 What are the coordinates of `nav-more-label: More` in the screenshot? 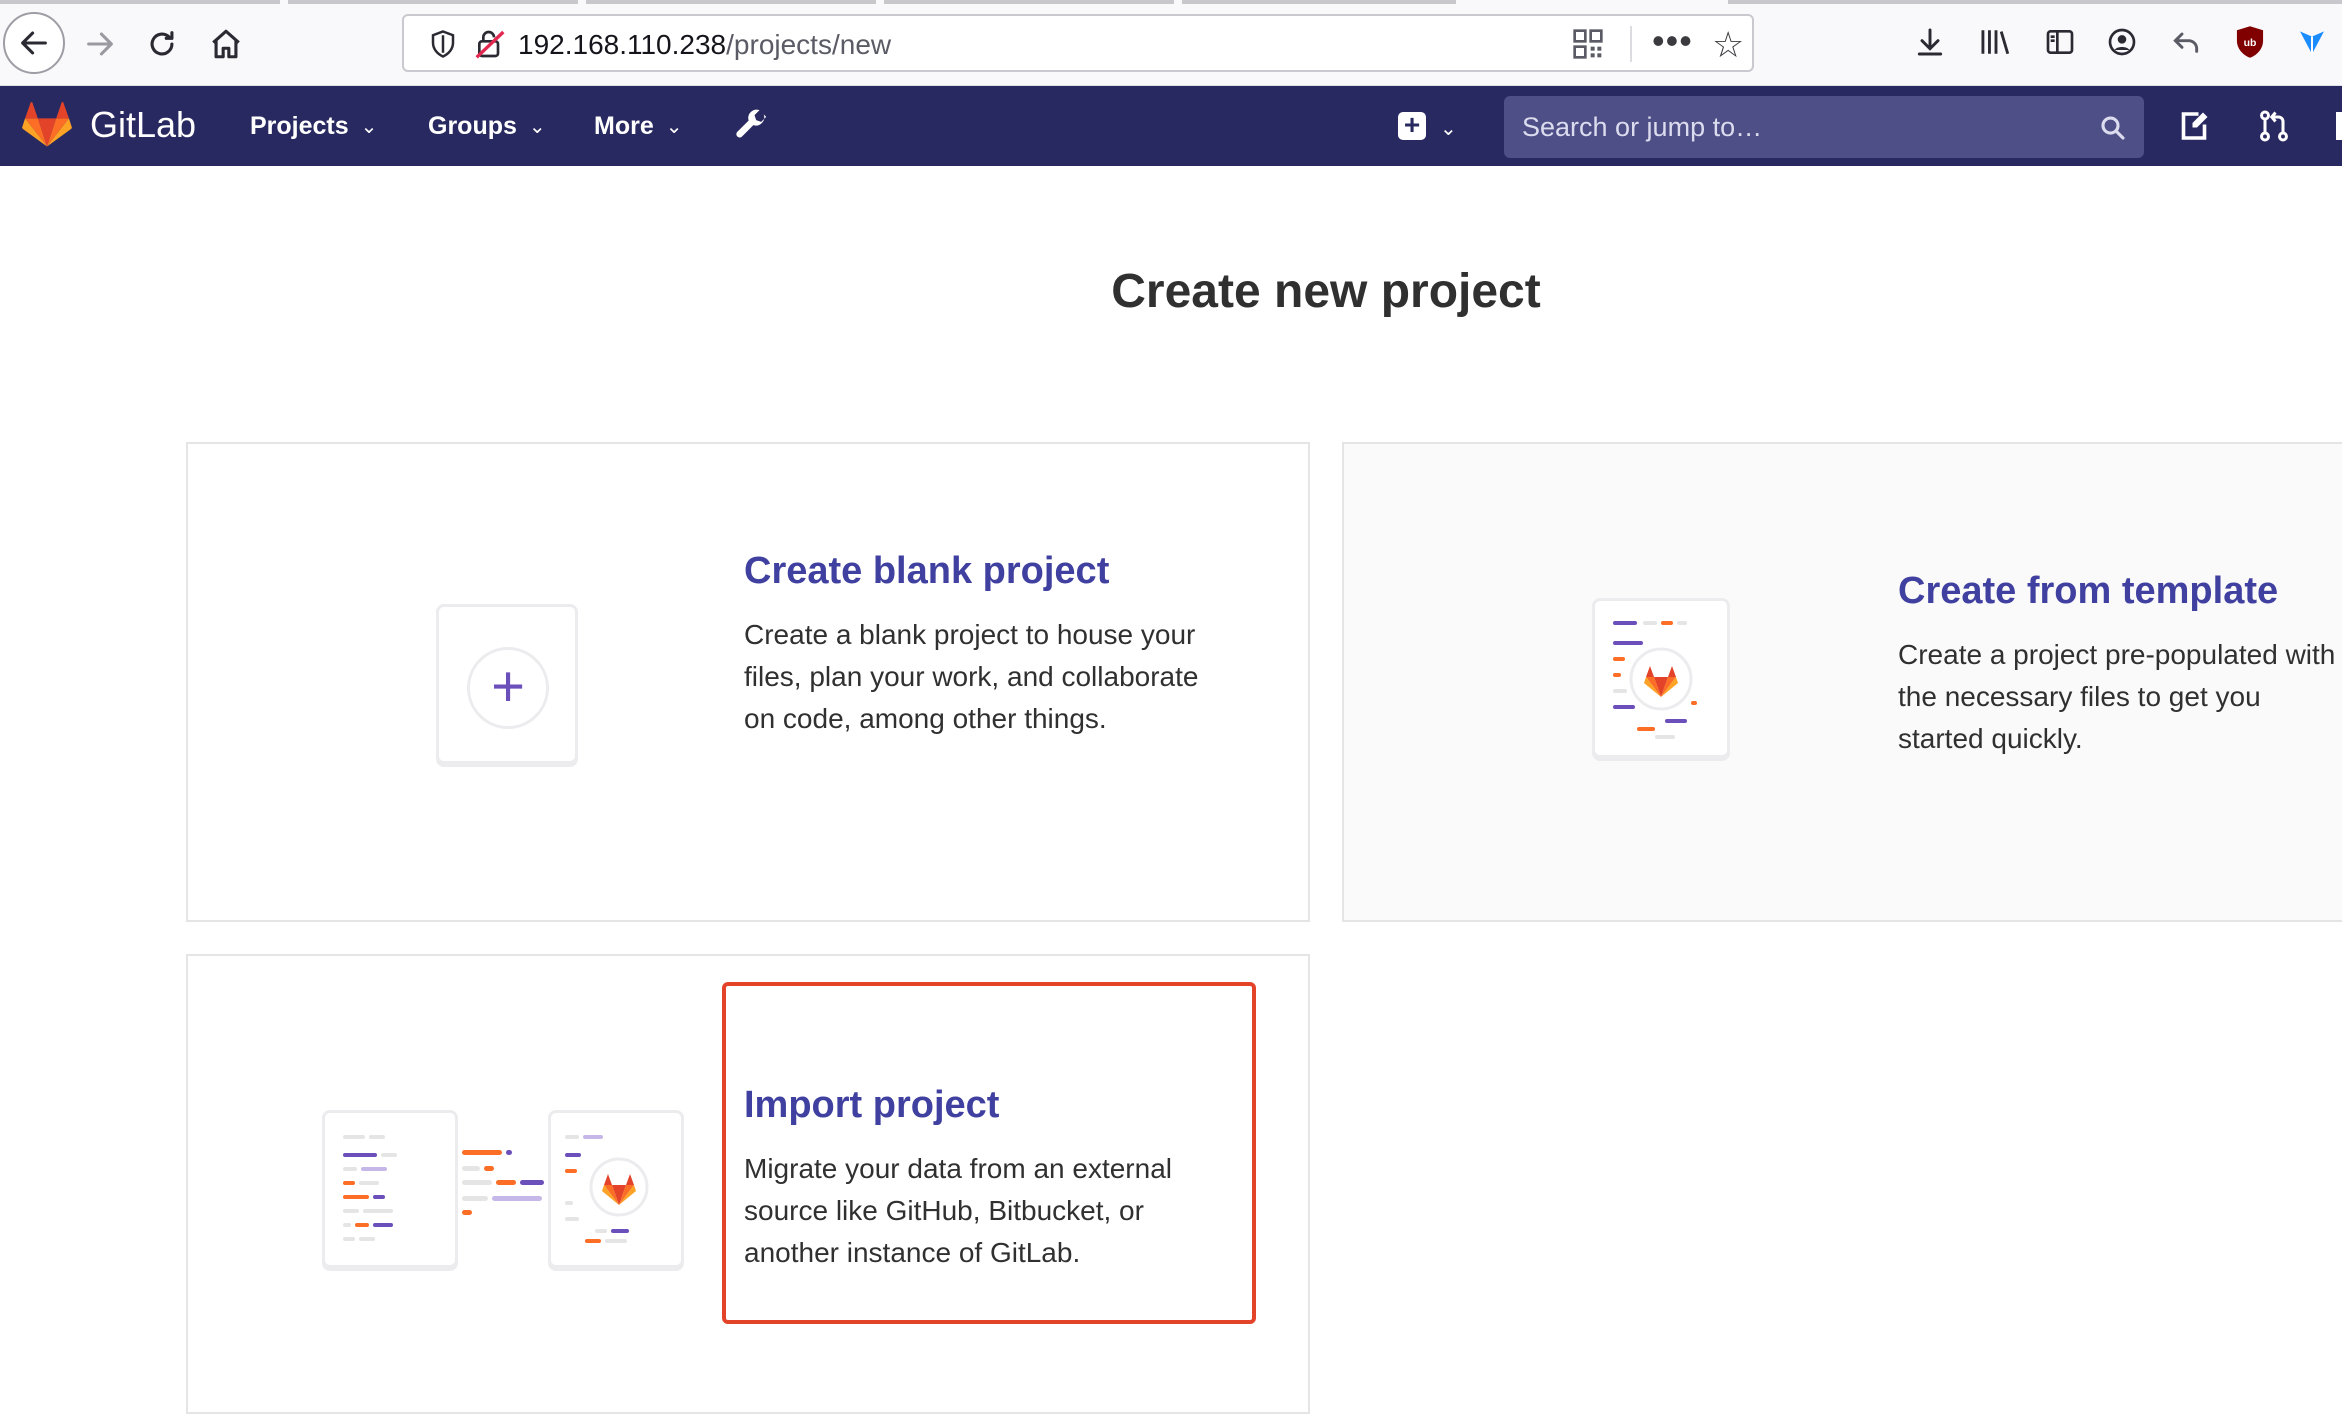 It's located at (624, 126).